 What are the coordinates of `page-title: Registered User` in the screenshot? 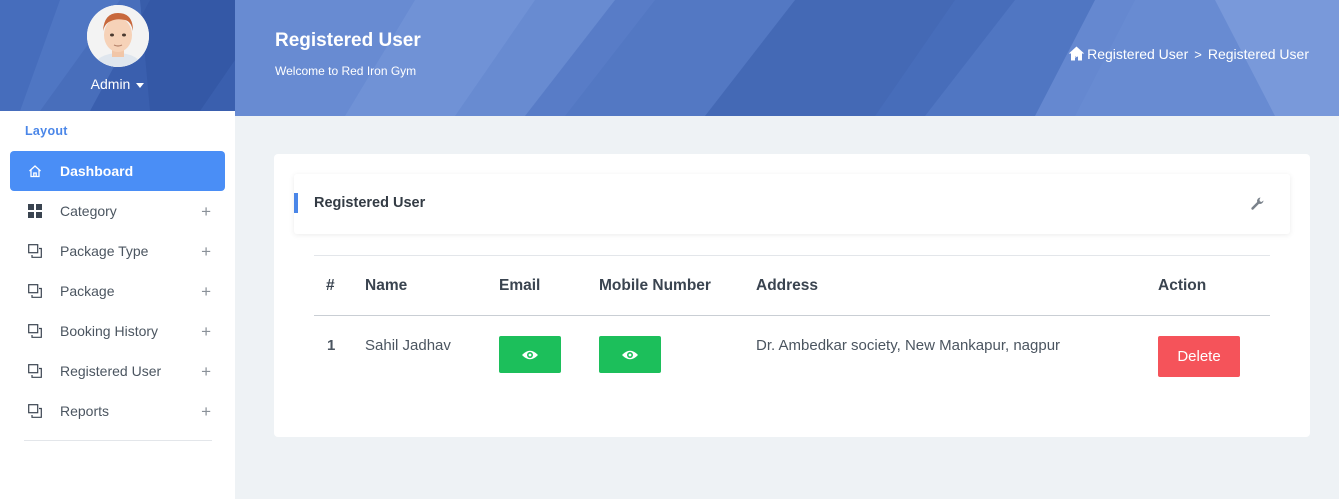 It's located at (348, 40).